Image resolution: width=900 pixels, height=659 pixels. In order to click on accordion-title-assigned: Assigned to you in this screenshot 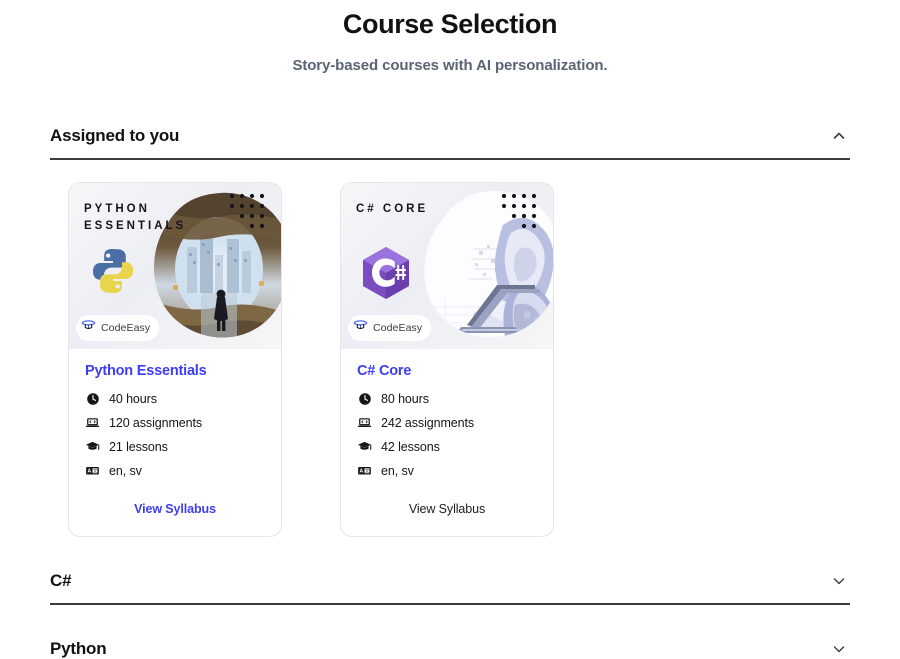, I will do `click(115, 135)`.